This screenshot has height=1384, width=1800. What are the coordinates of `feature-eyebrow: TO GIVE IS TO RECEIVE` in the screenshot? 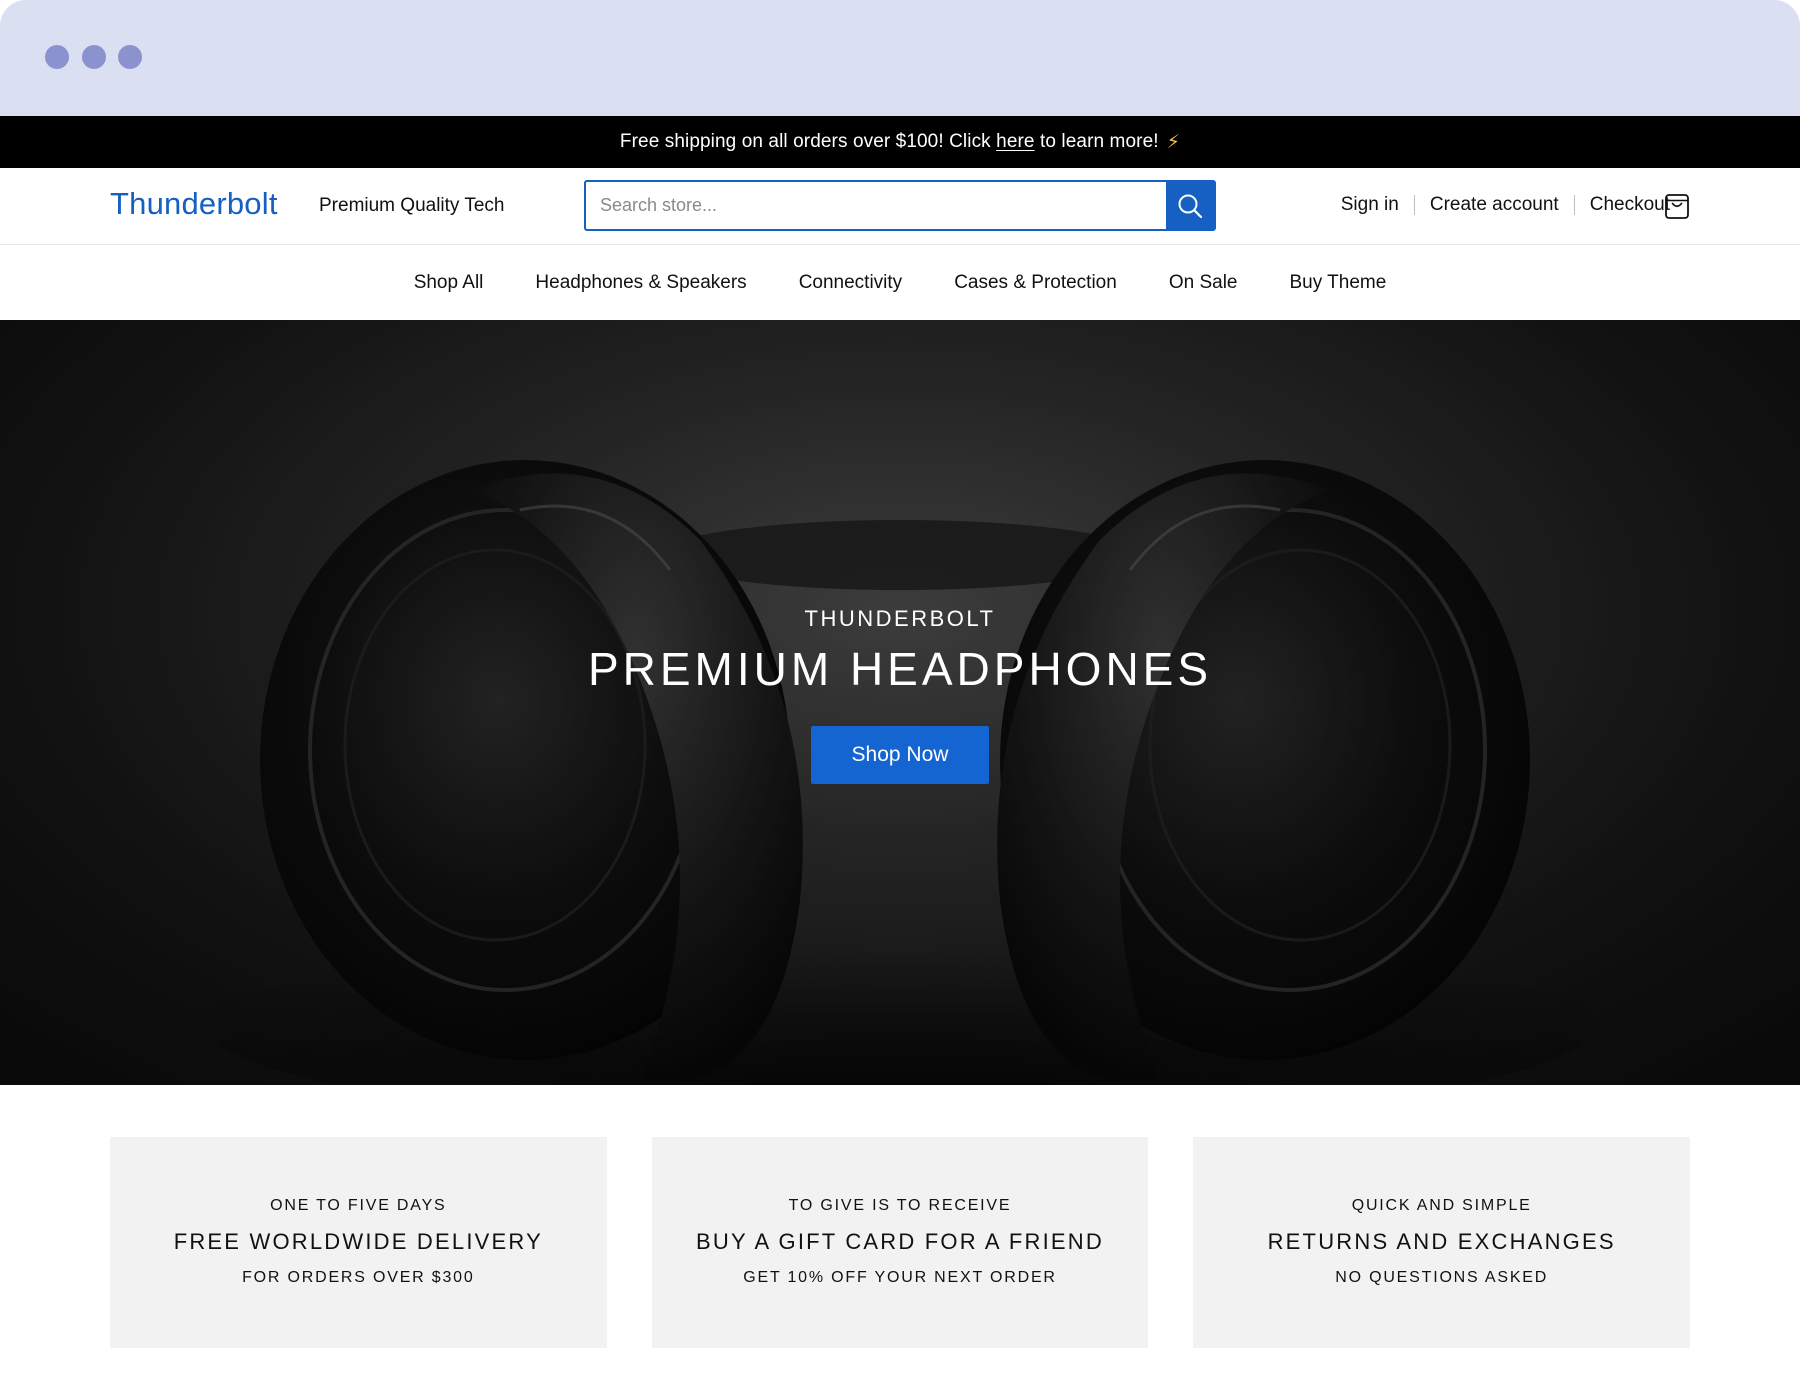 It's located at (900, 1205).